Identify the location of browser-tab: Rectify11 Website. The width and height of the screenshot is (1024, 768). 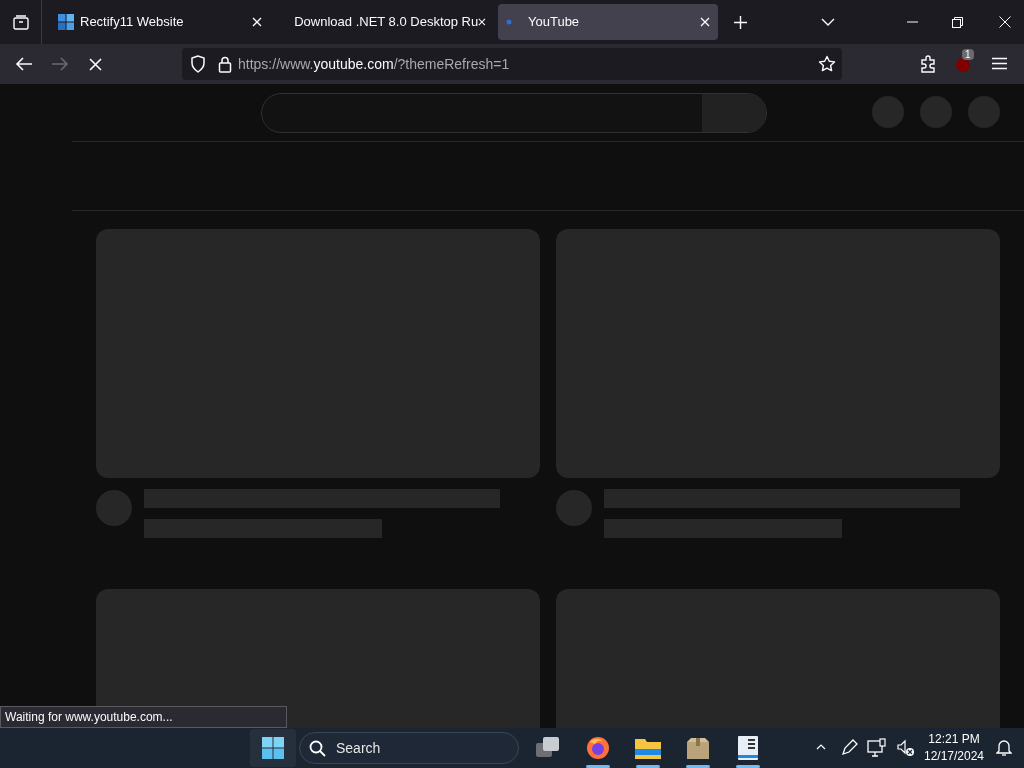
(160, 22).